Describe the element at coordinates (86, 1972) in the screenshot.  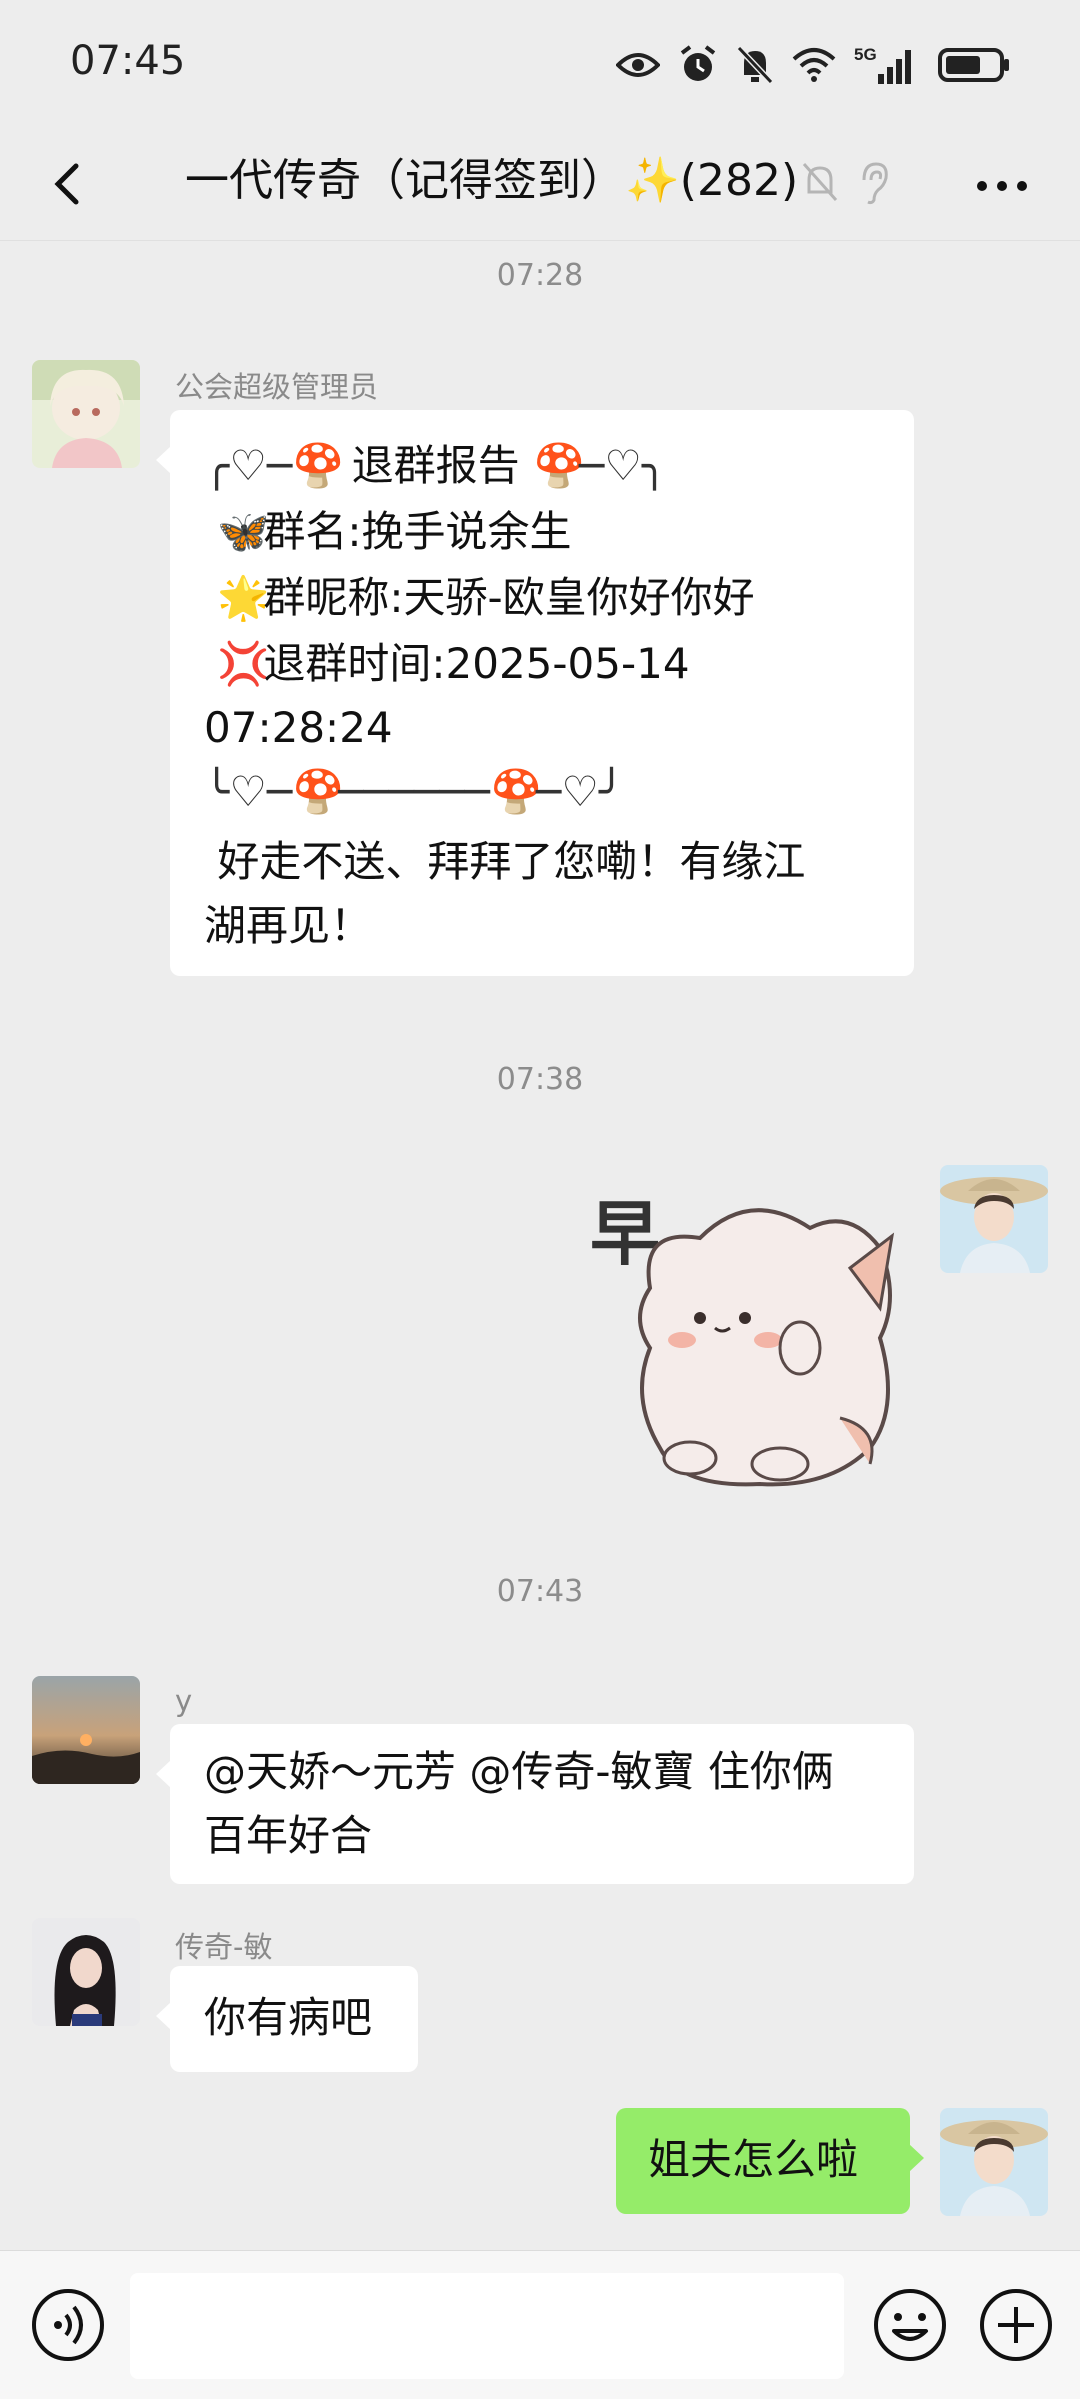
I see `avatar-min` at that location.